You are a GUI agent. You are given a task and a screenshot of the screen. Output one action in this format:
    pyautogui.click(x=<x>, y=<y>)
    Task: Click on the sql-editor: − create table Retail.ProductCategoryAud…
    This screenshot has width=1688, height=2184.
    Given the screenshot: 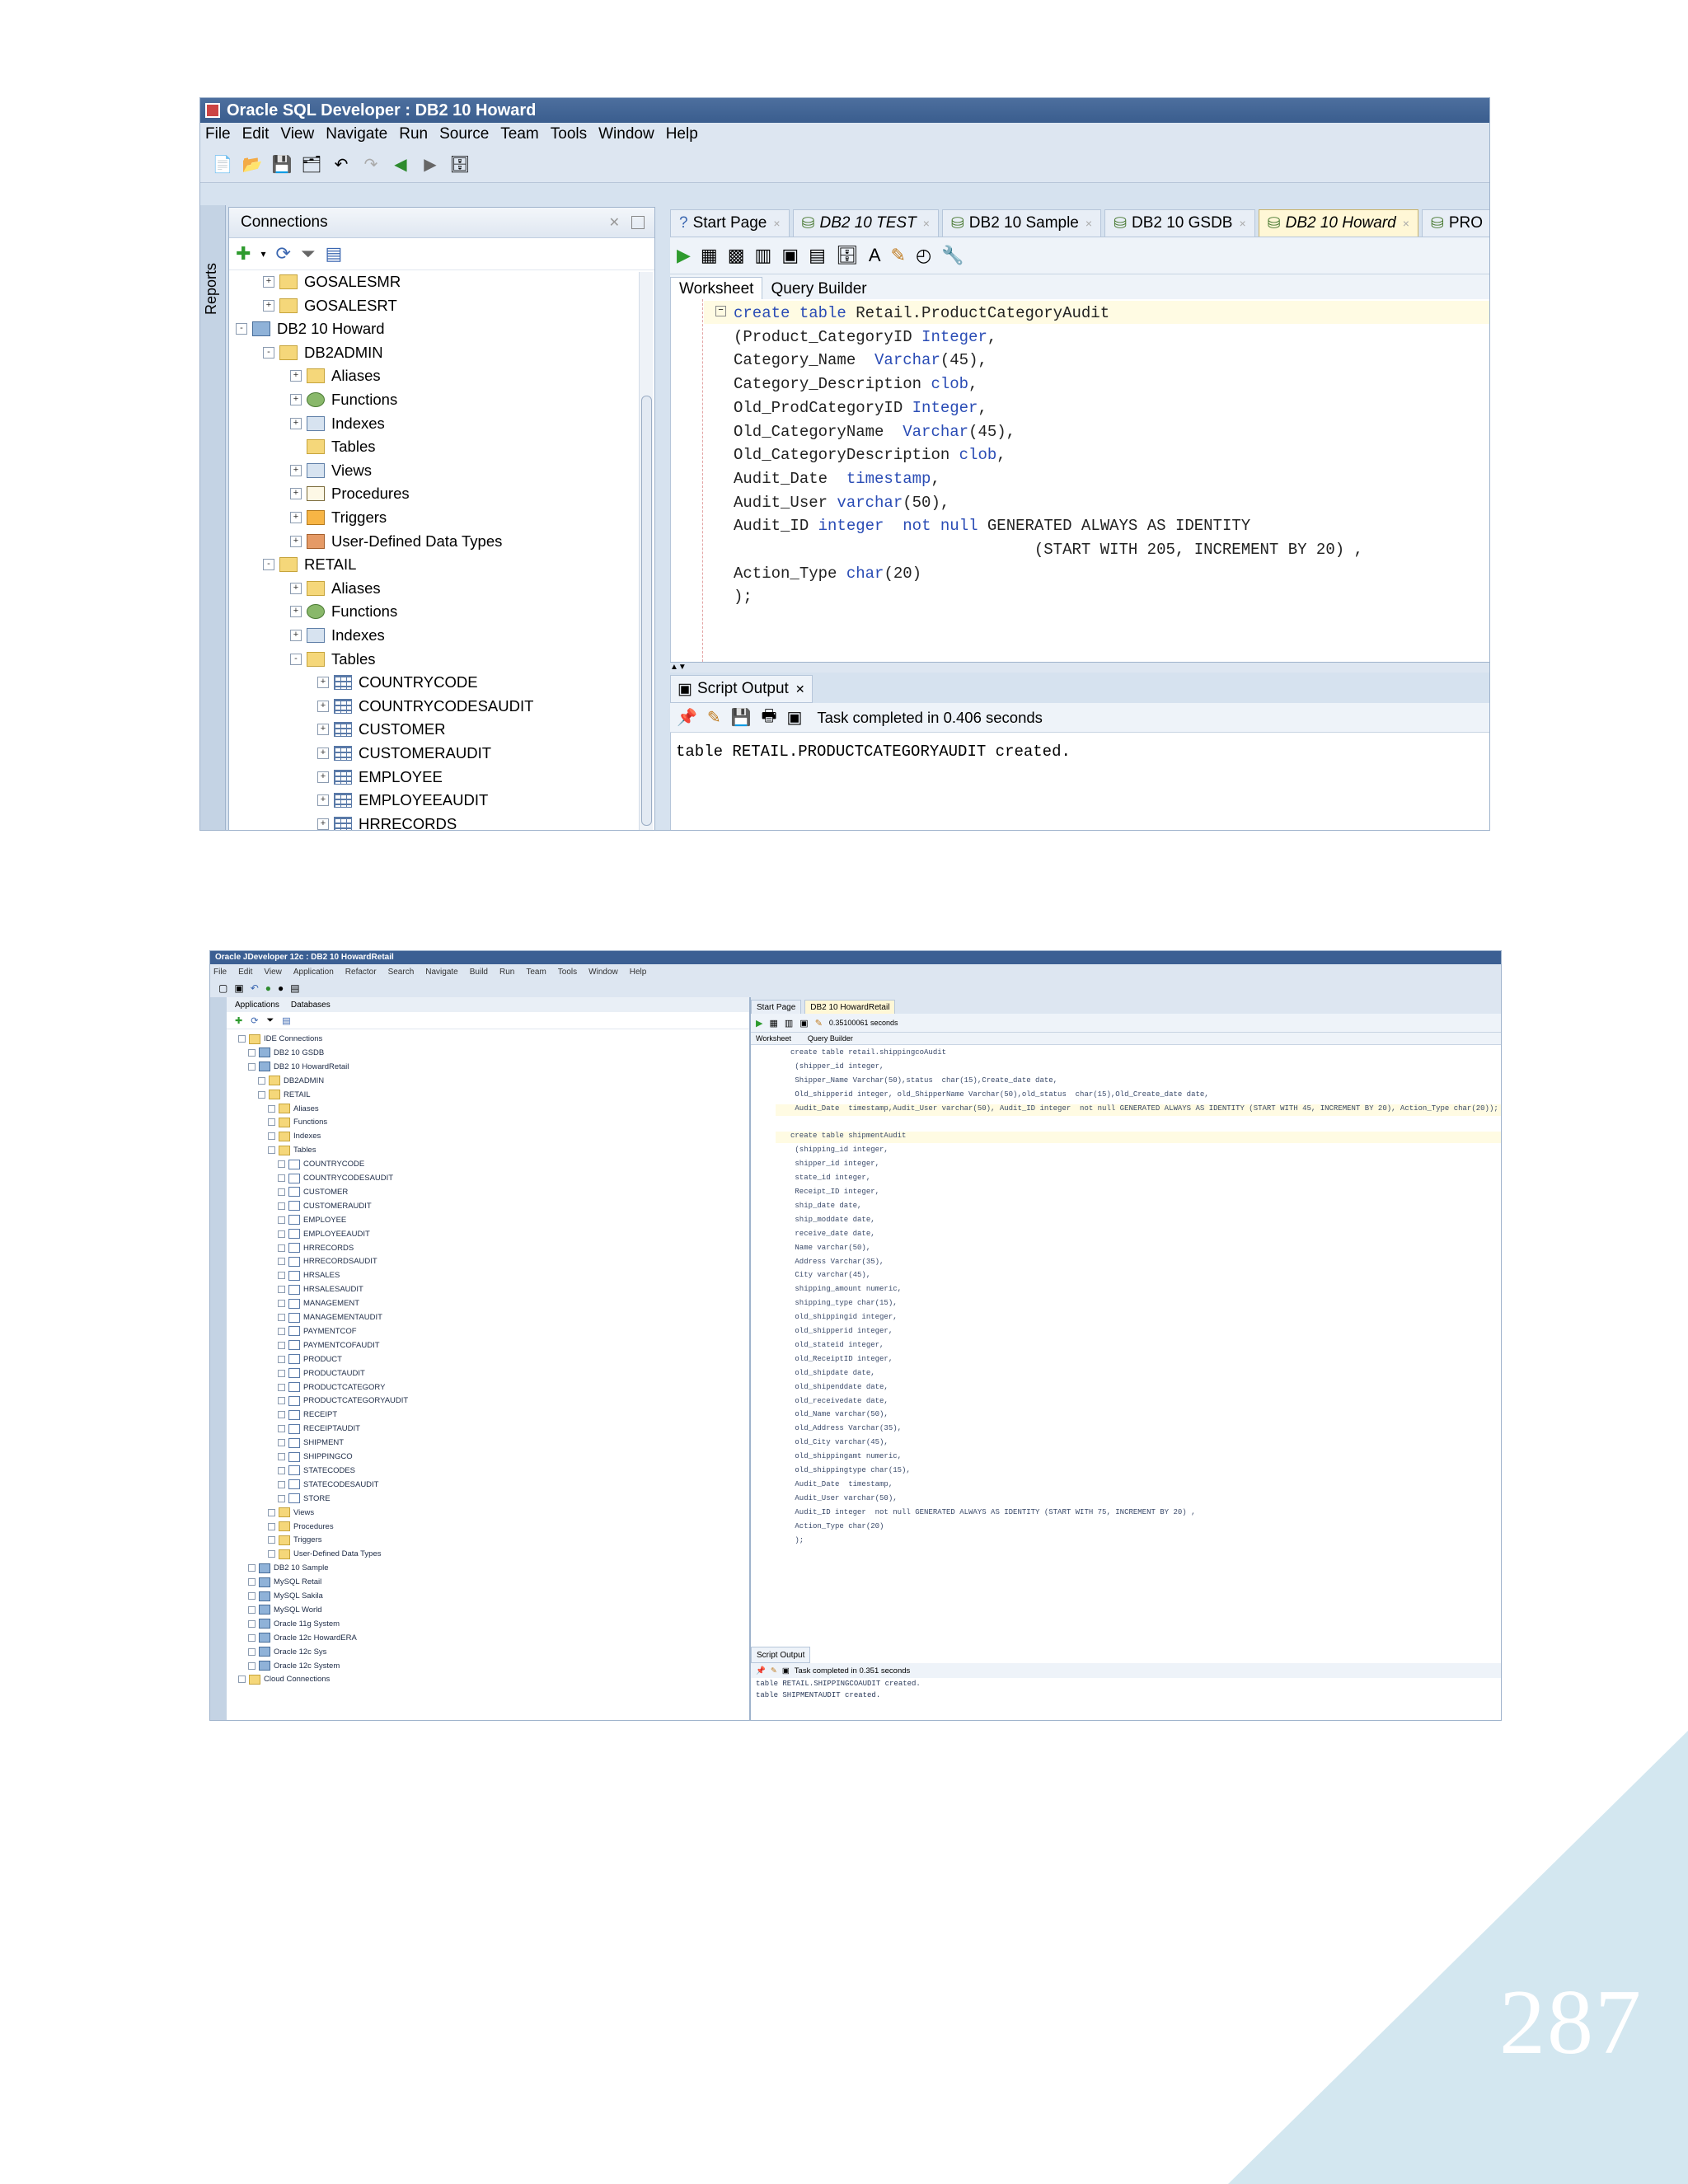 What is the action you would take?
    pyautogui.click(x=1079, y=480)
    